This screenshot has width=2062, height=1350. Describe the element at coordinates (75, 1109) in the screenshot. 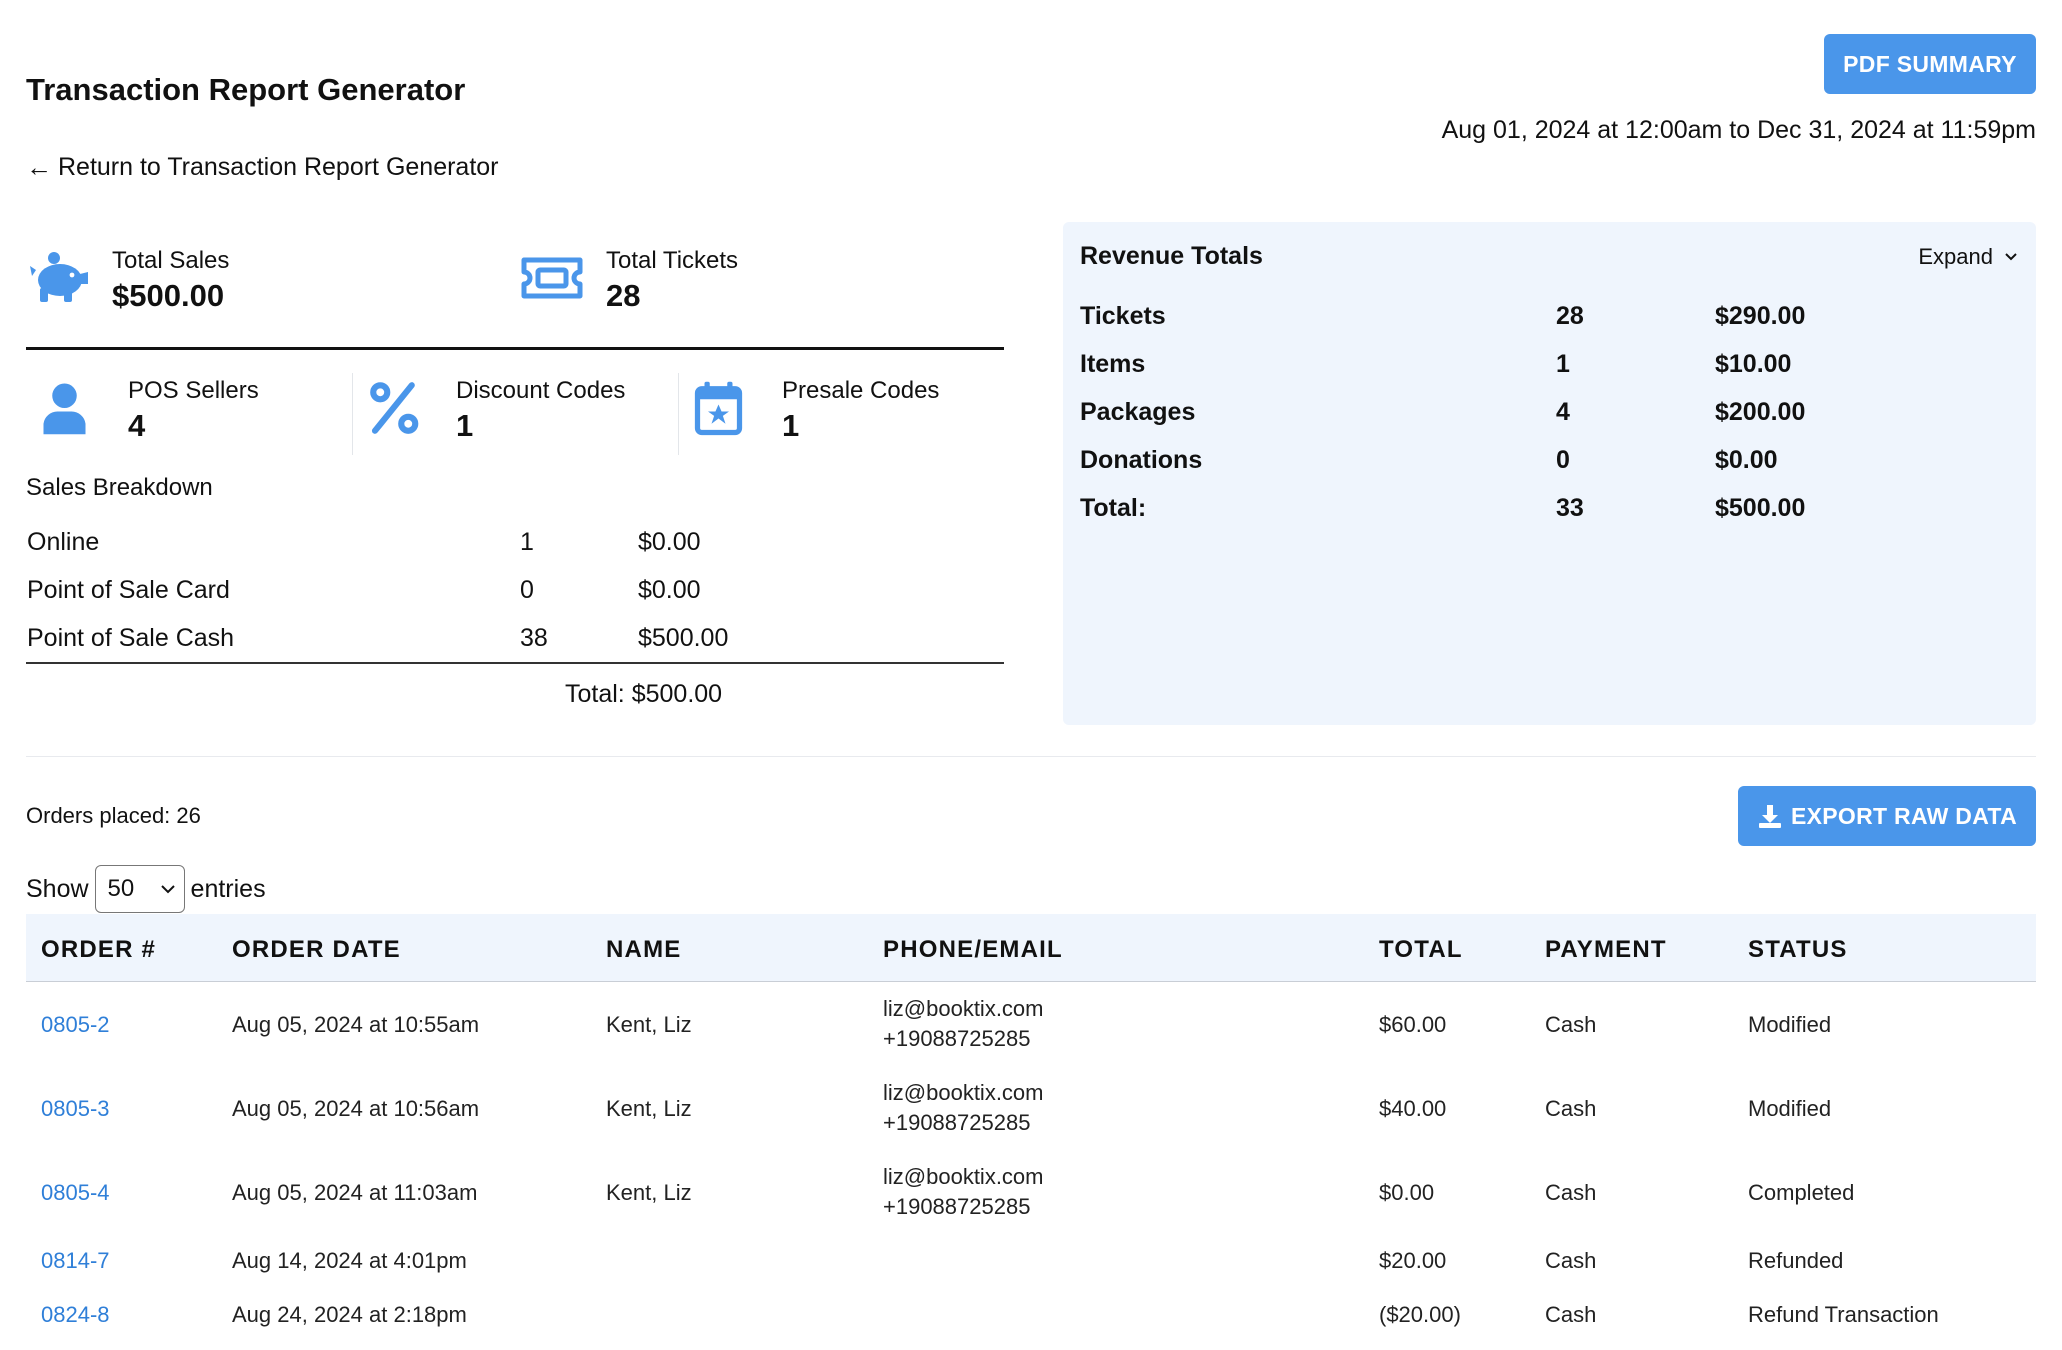

I see `order-link: 0805-3` at that location.